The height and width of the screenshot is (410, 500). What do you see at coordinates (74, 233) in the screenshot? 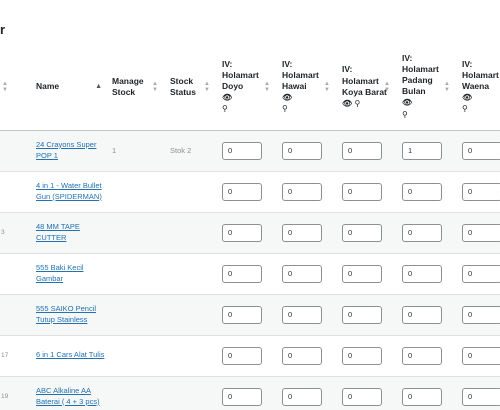
I see `product-name-link: 48 MM TAPE CUTTER` at bounding box center [74, 233].